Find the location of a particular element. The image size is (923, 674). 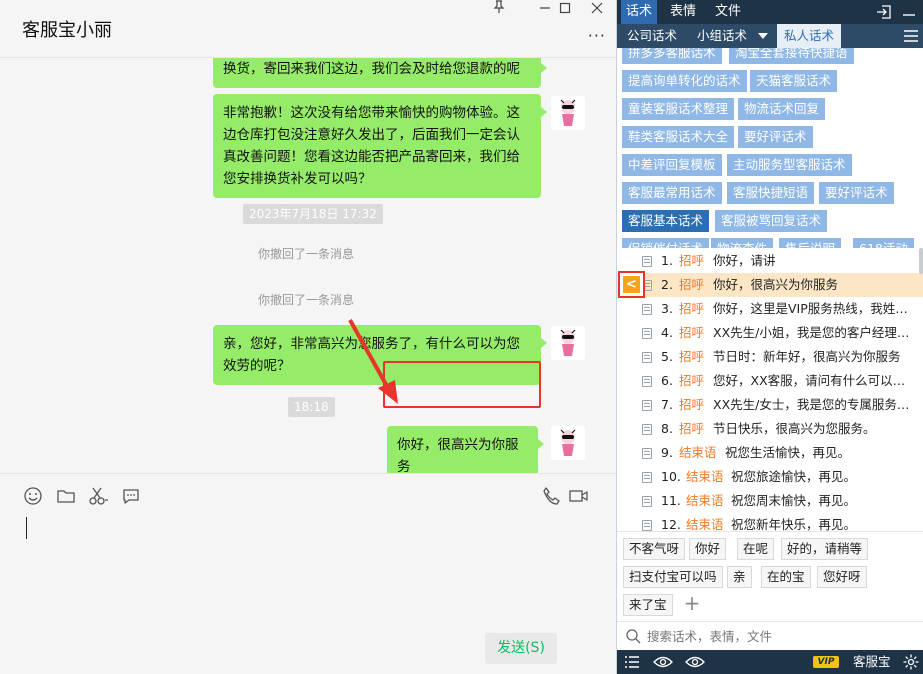

quick-phrase: 在的宝 is located at coordinates (786, 577).